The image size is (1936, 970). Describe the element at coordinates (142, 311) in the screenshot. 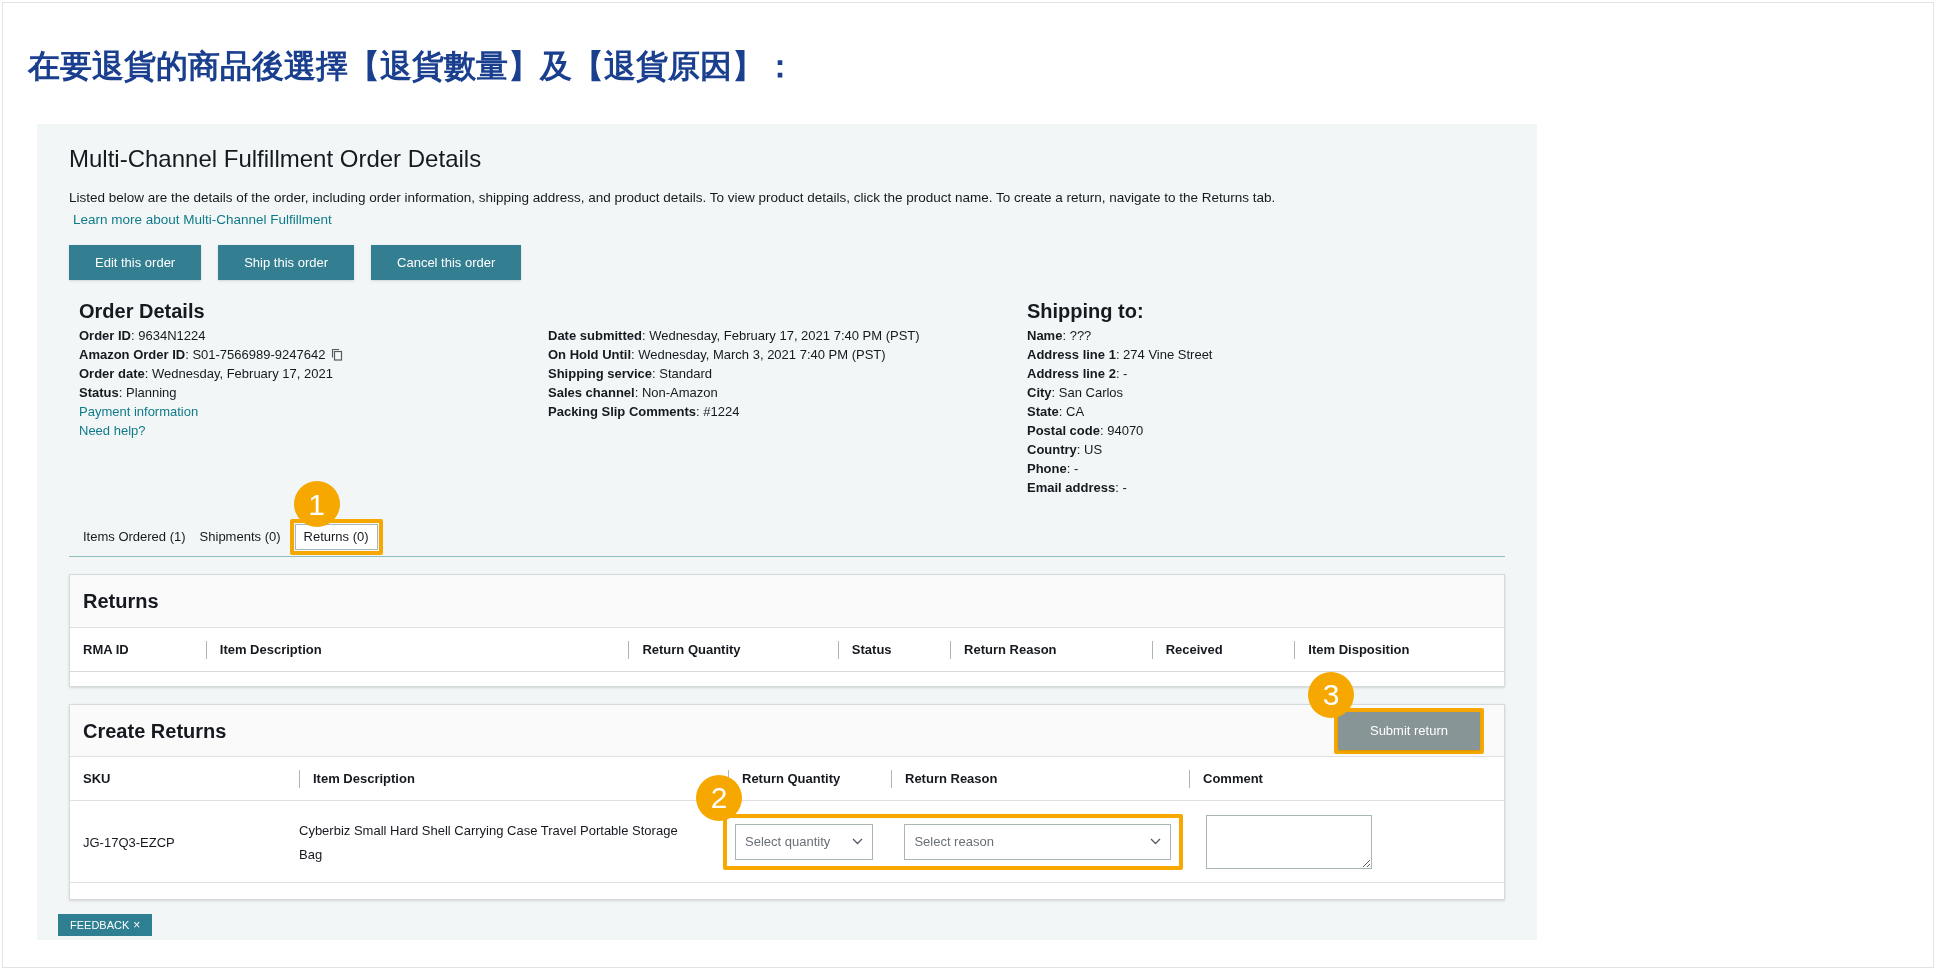

I see `section-title: Order Details` at that location.